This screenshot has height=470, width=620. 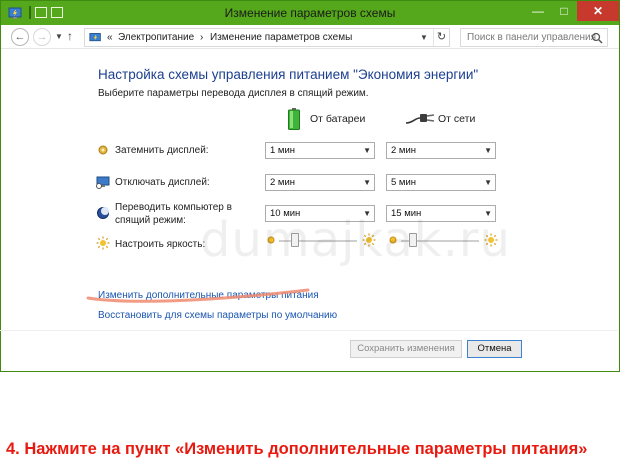 I want to click on minimize-button: —, so click(x=538, y=11).